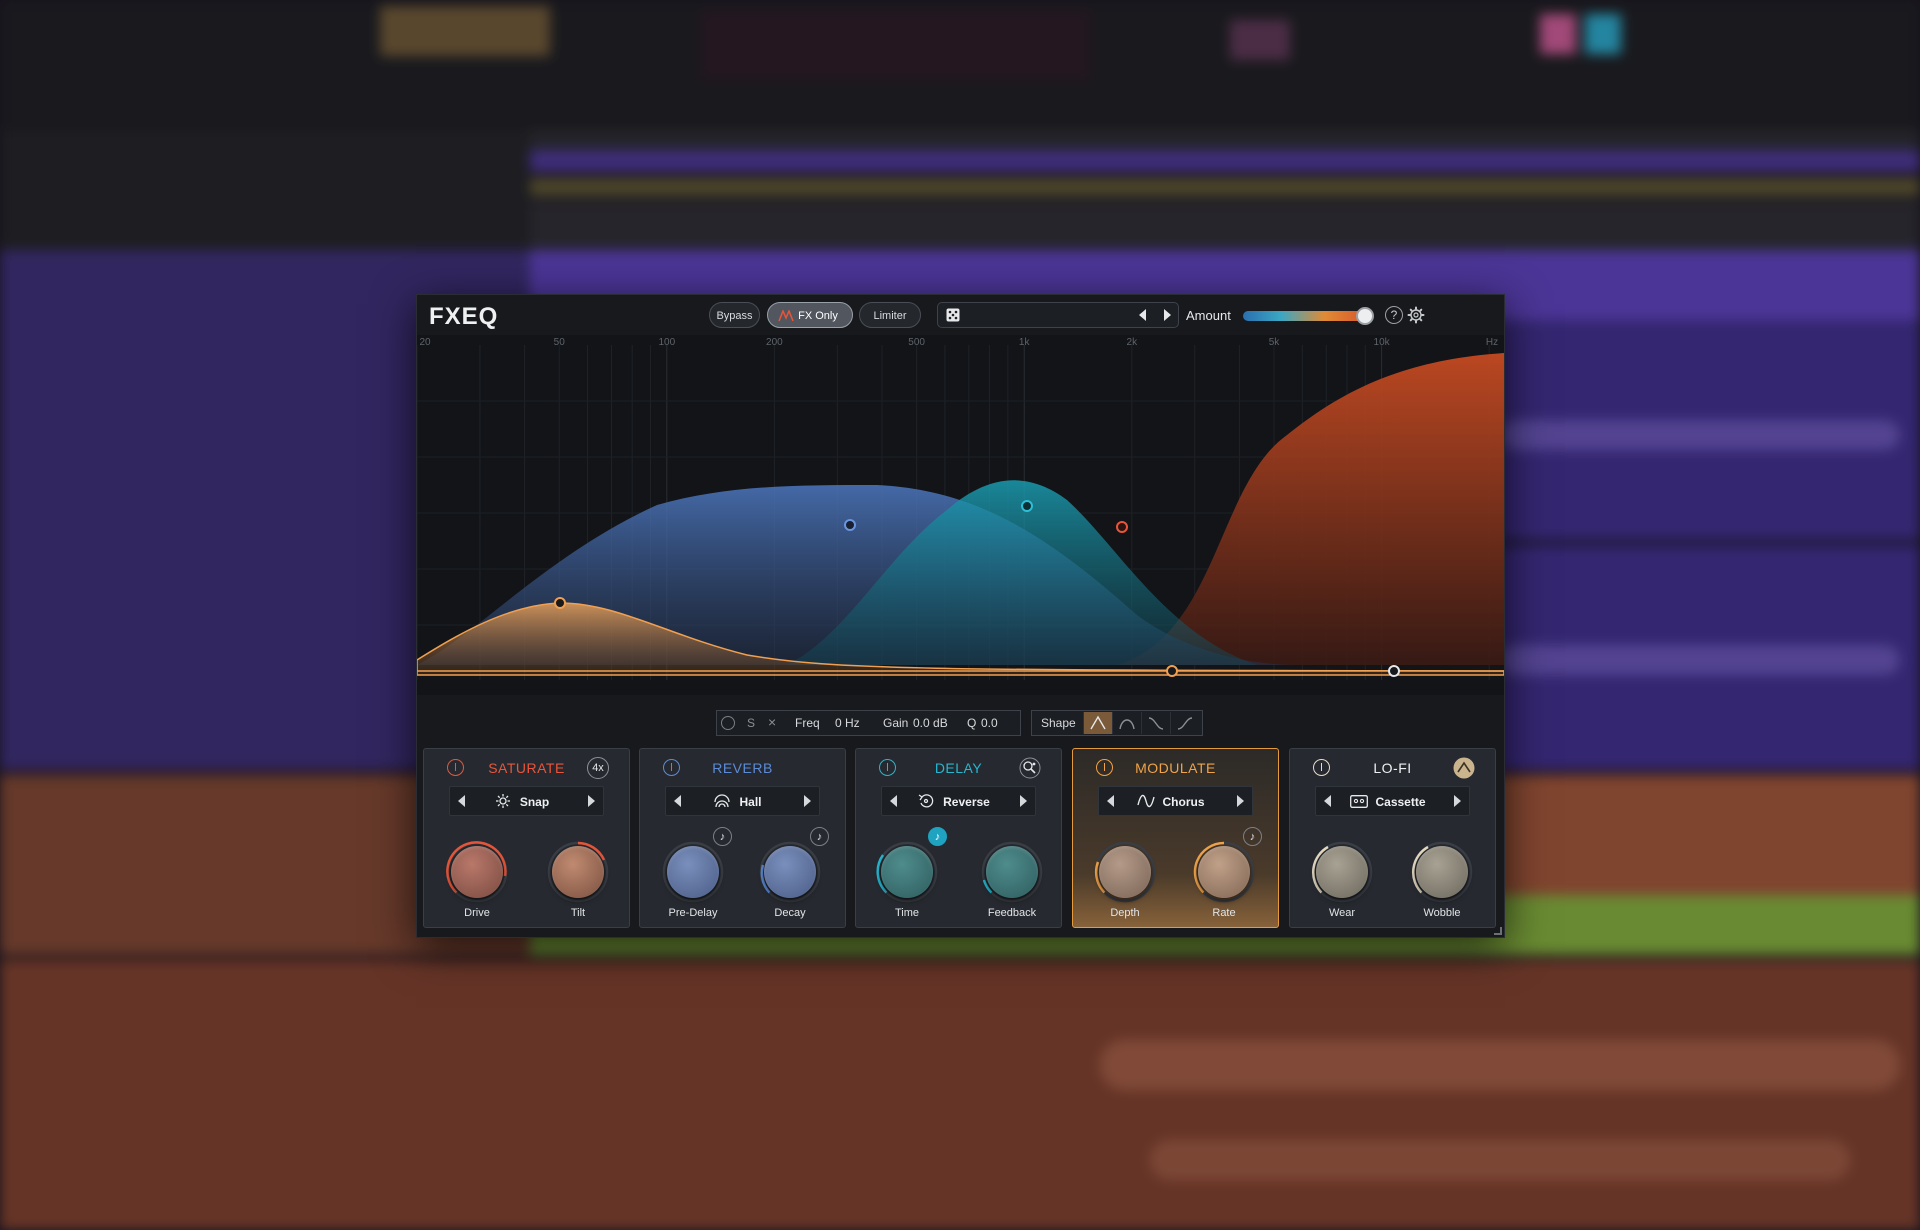 The height and width of the screenshot is (1230, 1920). Describe the element at coordinates (1342, 872) in the screenshot. I see `wear-knob` at that location.